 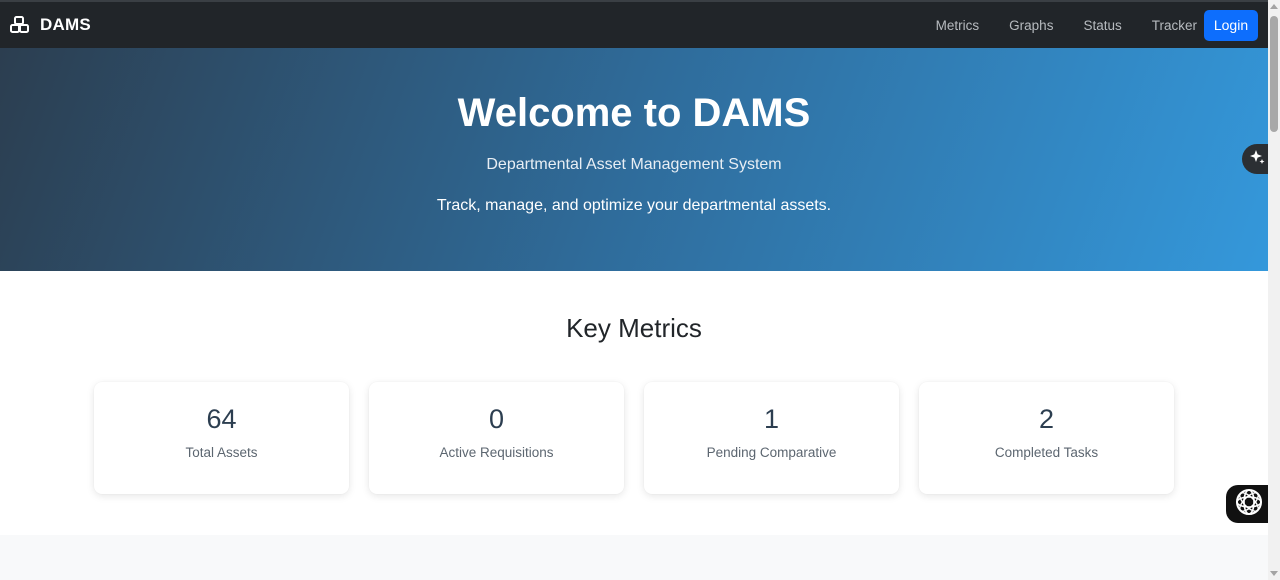 I want to click on metric-value: 64, so click(x=221, y=419).